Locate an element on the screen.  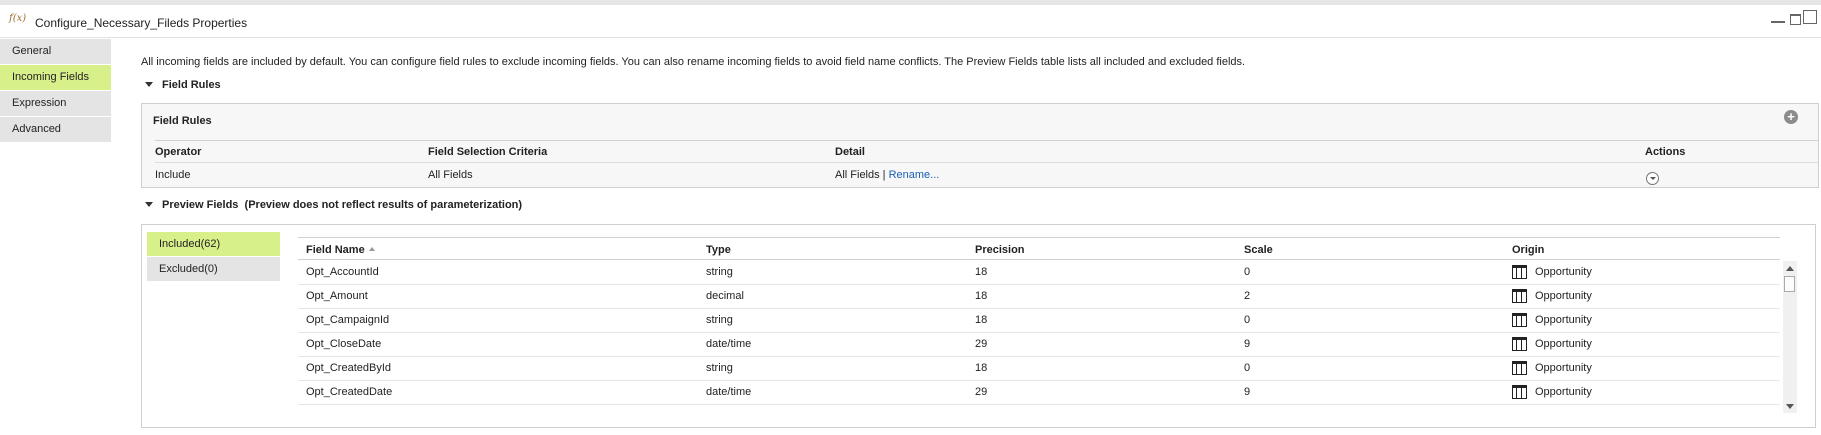
tab-excluded: Excluded(0) is located at coordinates (213, 269).